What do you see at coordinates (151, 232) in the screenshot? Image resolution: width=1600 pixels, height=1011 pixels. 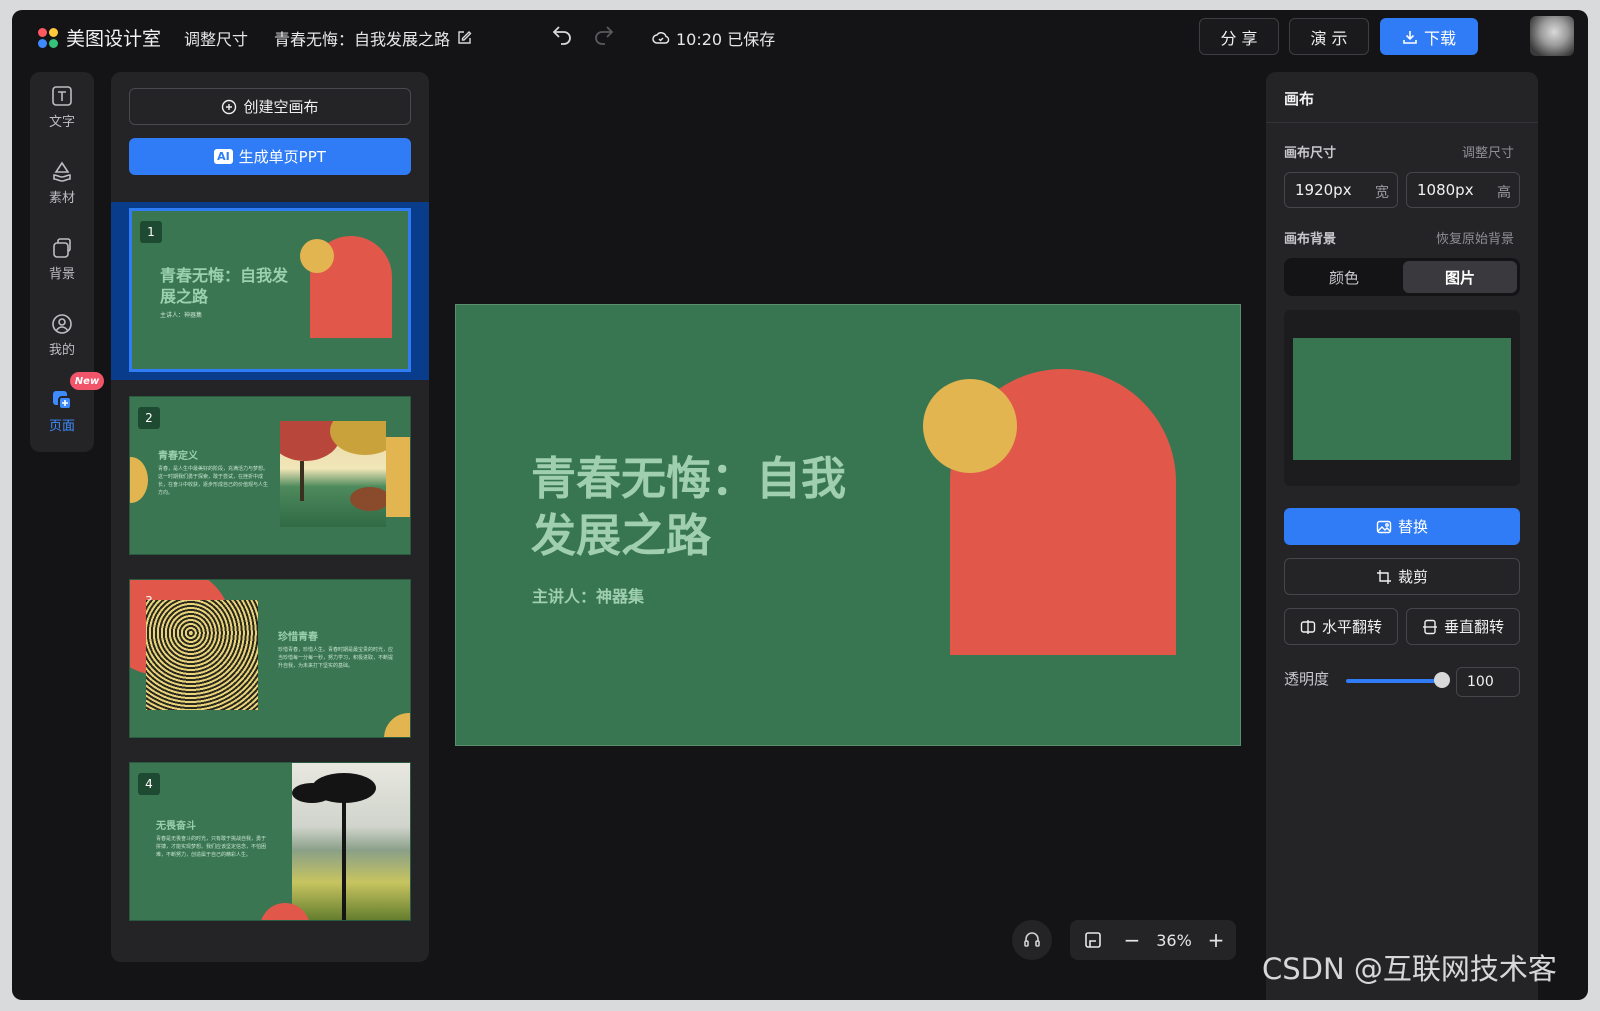 I see `page-number: 1` at bounding box center [151, 232].